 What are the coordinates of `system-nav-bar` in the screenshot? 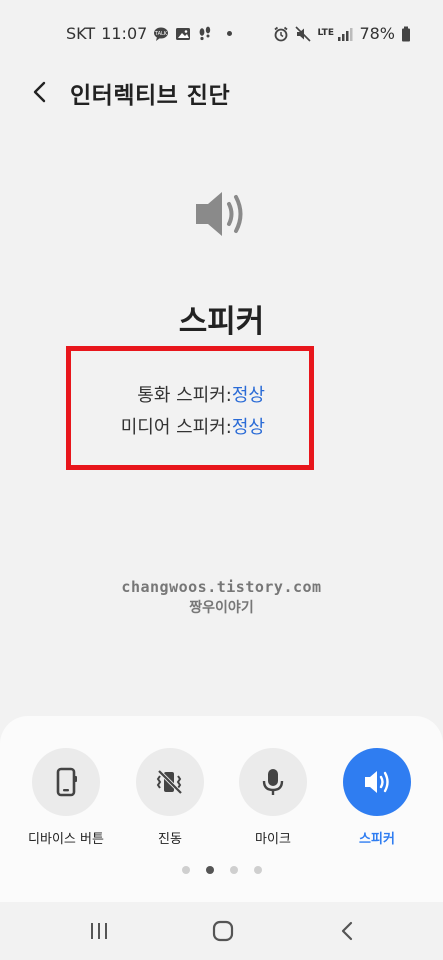 It's located at (221, 931).